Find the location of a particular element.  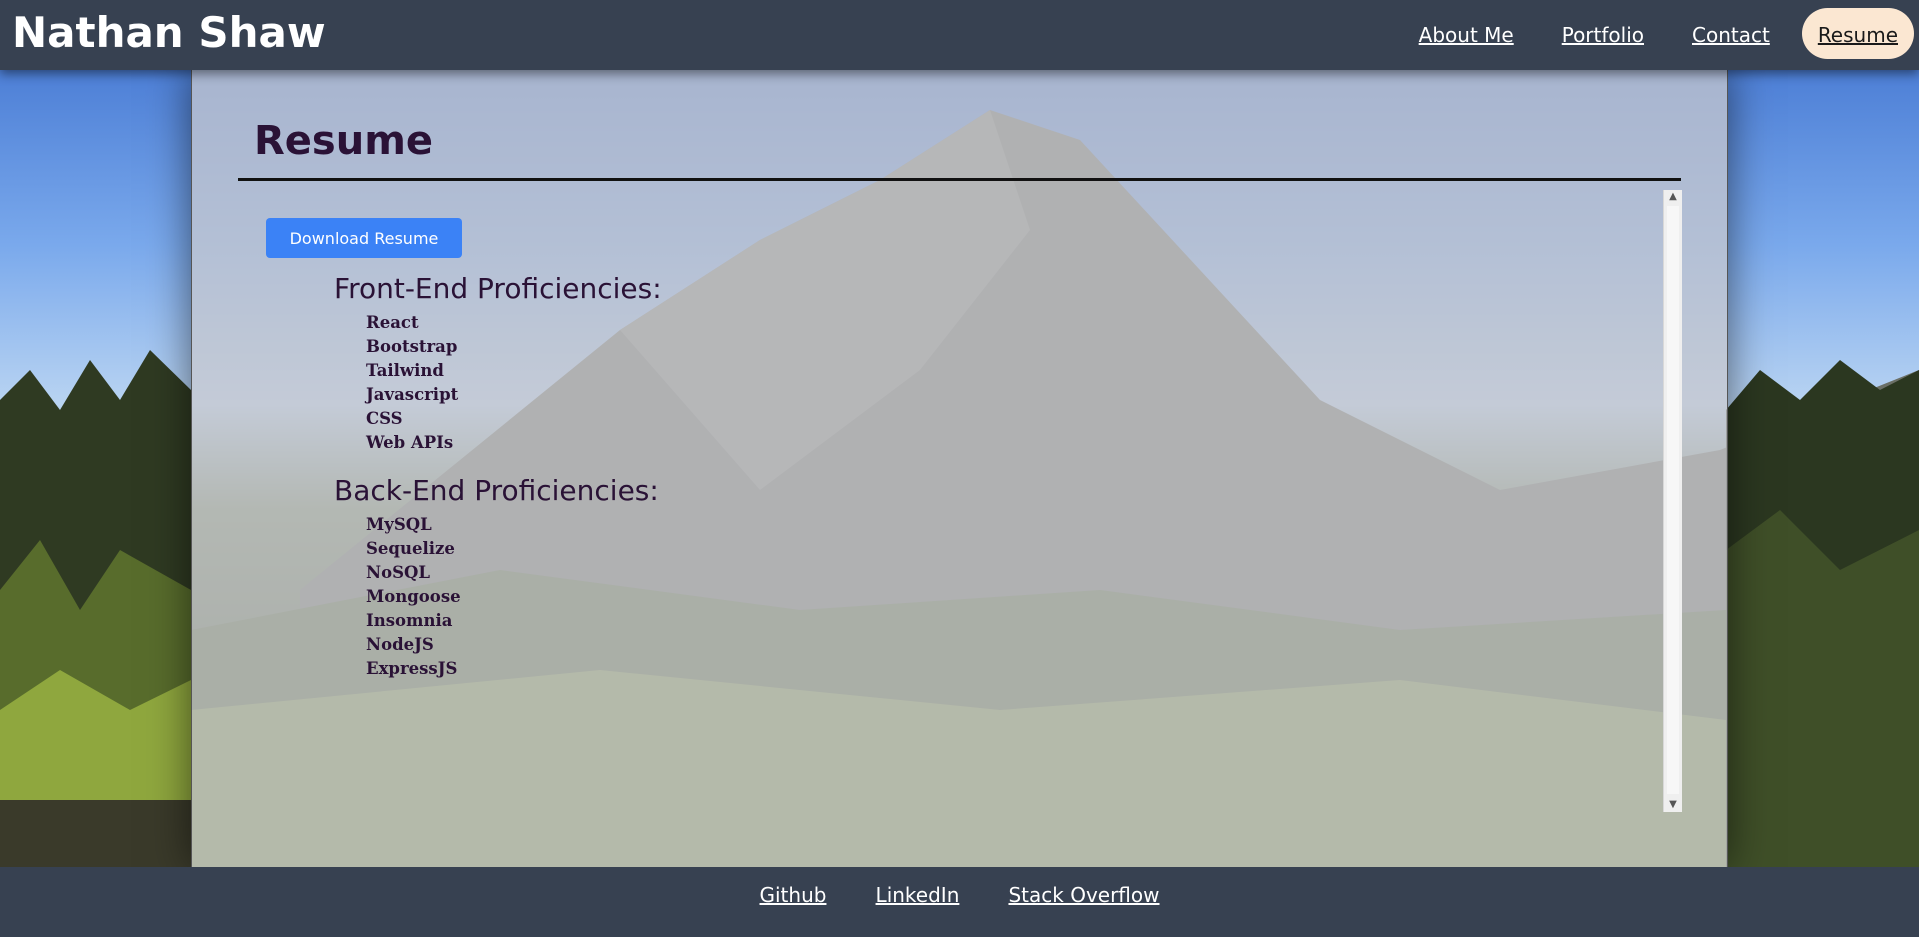

site-brand: Nathan Shaw is located at coordinates (169, 32).